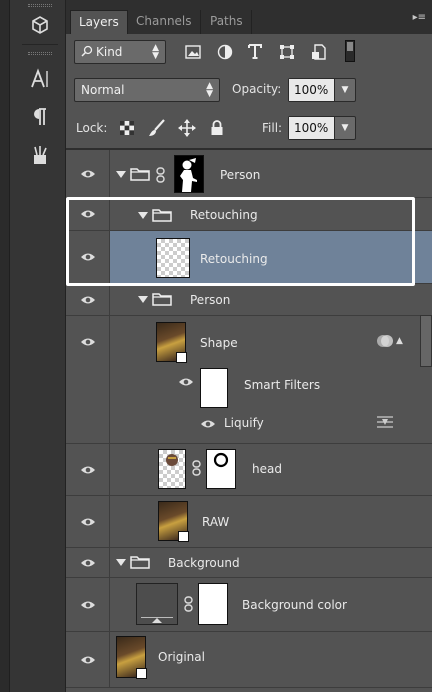 The width and height of the screenshot is (432, 692). I want to click on filter-shape-layers-icon, so click(287, 52).